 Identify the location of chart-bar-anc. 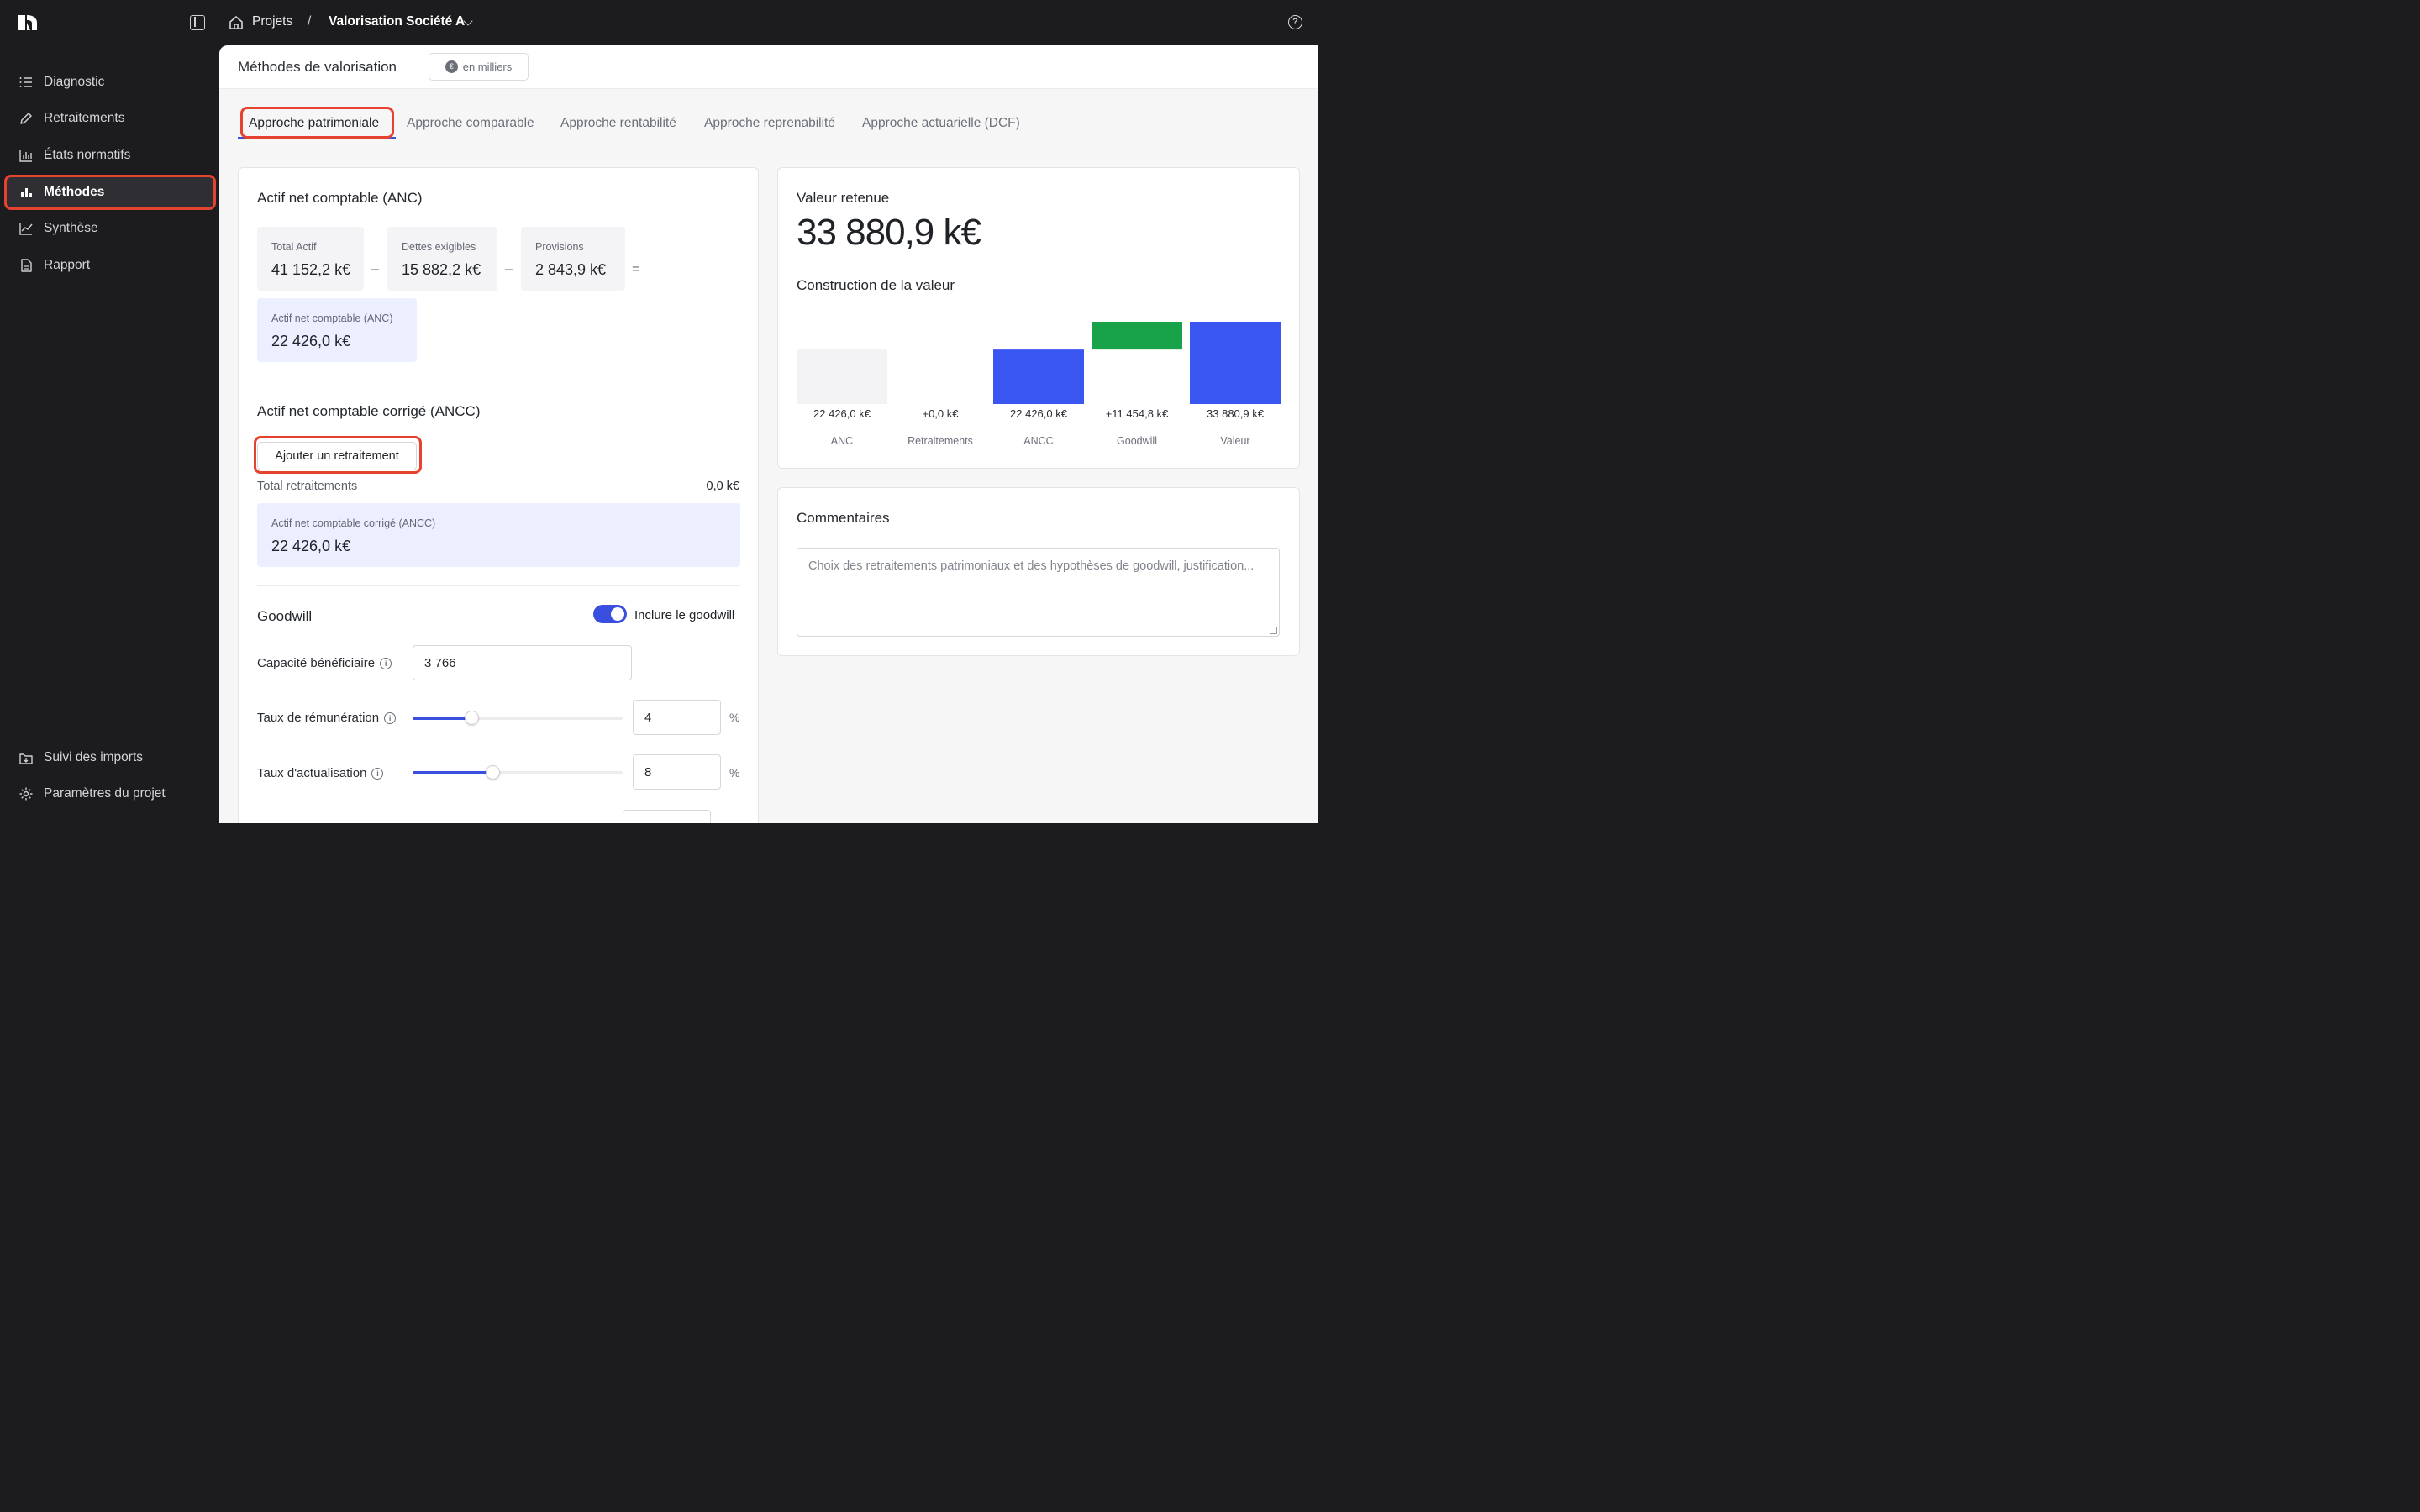
(842, 376).